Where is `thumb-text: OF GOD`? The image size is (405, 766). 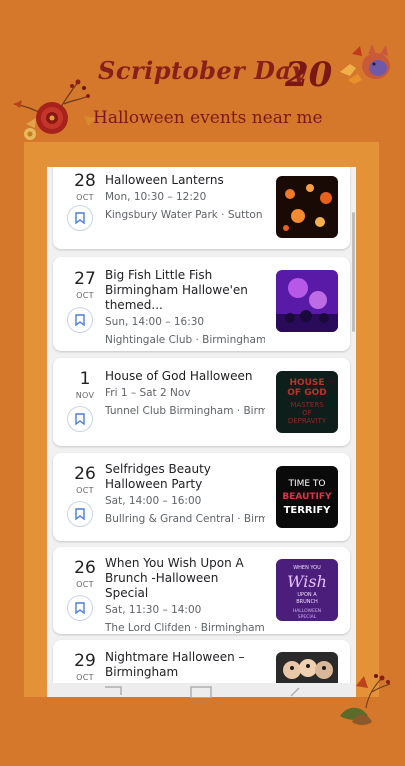 thumb-text: OF GOD is located at coordinates (306, 393).